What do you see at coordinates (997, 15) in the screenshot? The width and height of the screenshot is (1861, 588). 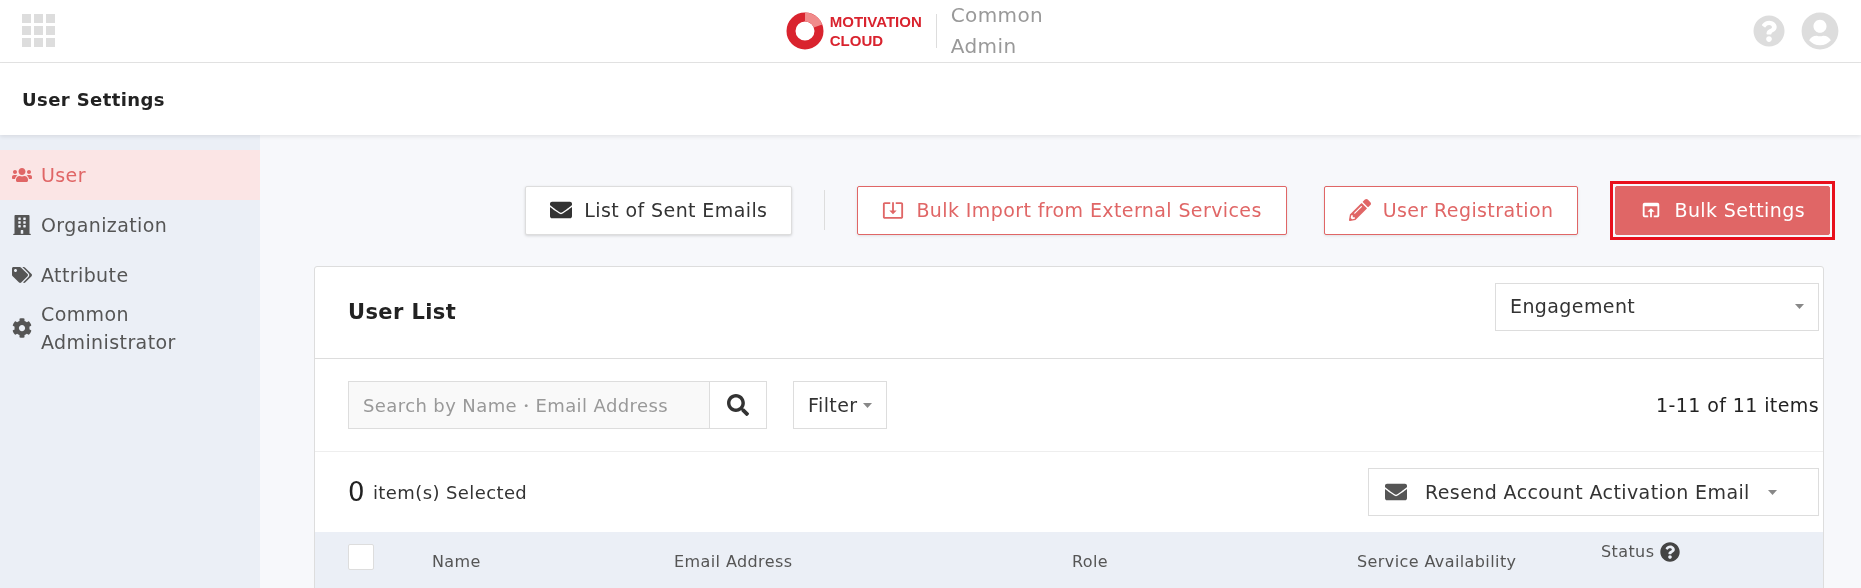 I see `product-name: Common` at bounding box center [997, 15].